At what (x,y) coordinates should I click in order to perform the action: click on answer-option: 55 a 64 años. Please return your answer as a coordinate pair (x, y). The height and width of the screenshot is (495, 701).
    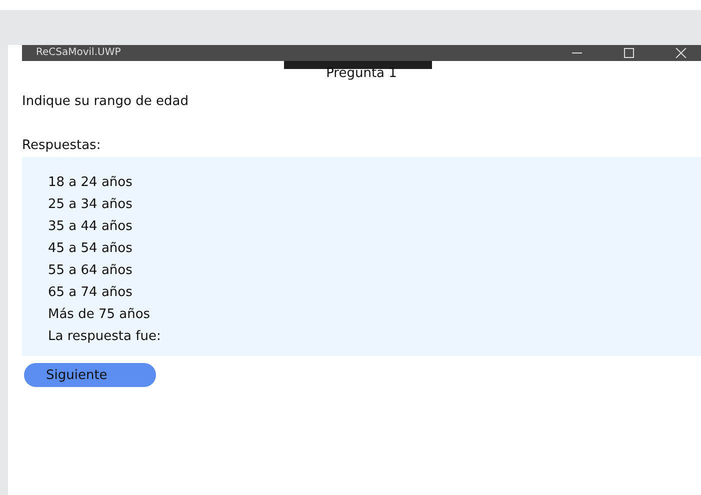
    Looking at the image, I should click on (374, 271).